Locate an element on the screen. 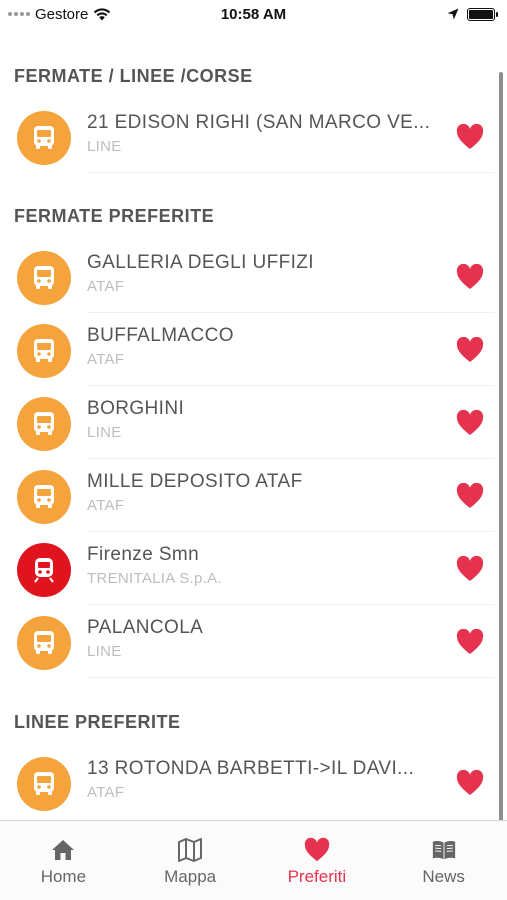  list-item: 13 ROTONDA BARBETTI->IL DAVI... ATAF is located at coordinates (247, 782).